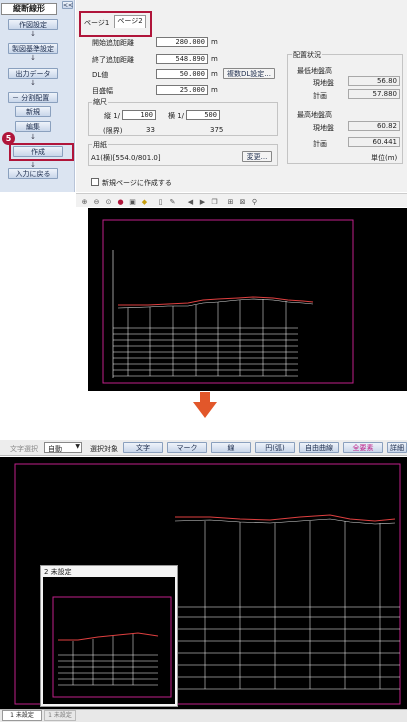 This screenshot has height=722, width=407. Describe the element at coordinates (95, 182) in the screenshot. I see `new-page-checkbox` at that location.